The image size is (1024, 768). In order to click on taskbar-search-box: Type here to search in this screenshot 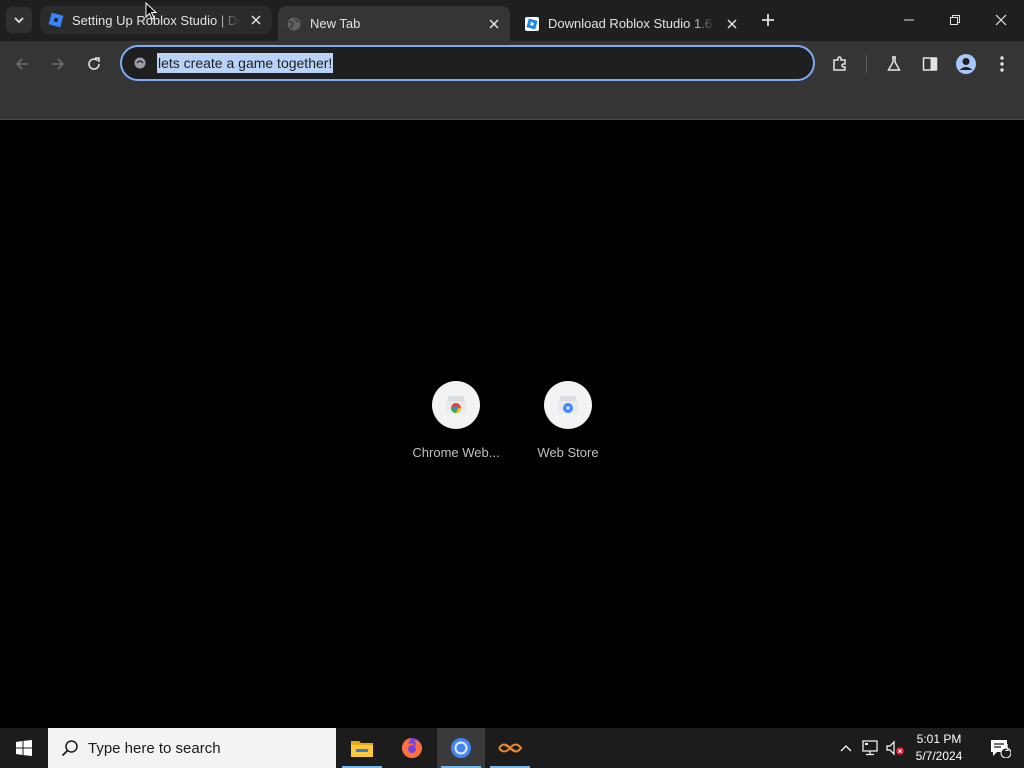, I will do `click(192, 748)`.